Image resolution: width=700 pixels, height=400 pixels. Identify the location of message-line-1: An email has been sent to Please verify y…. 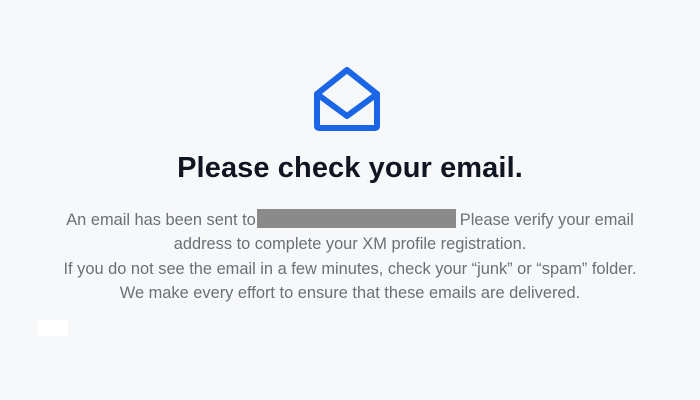
(350, 220).